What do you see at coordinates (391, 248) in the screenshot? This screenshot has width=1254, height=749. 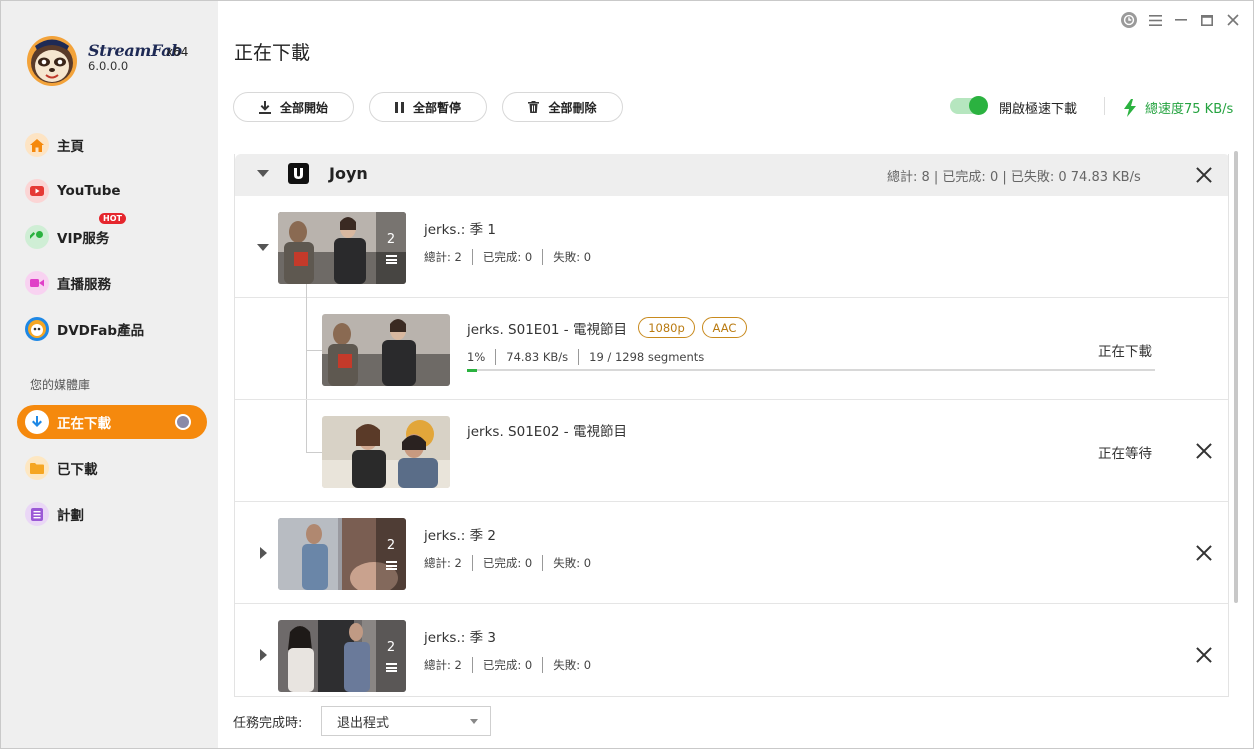 I see `episode-count: 2` at bounding box center [391, 248].